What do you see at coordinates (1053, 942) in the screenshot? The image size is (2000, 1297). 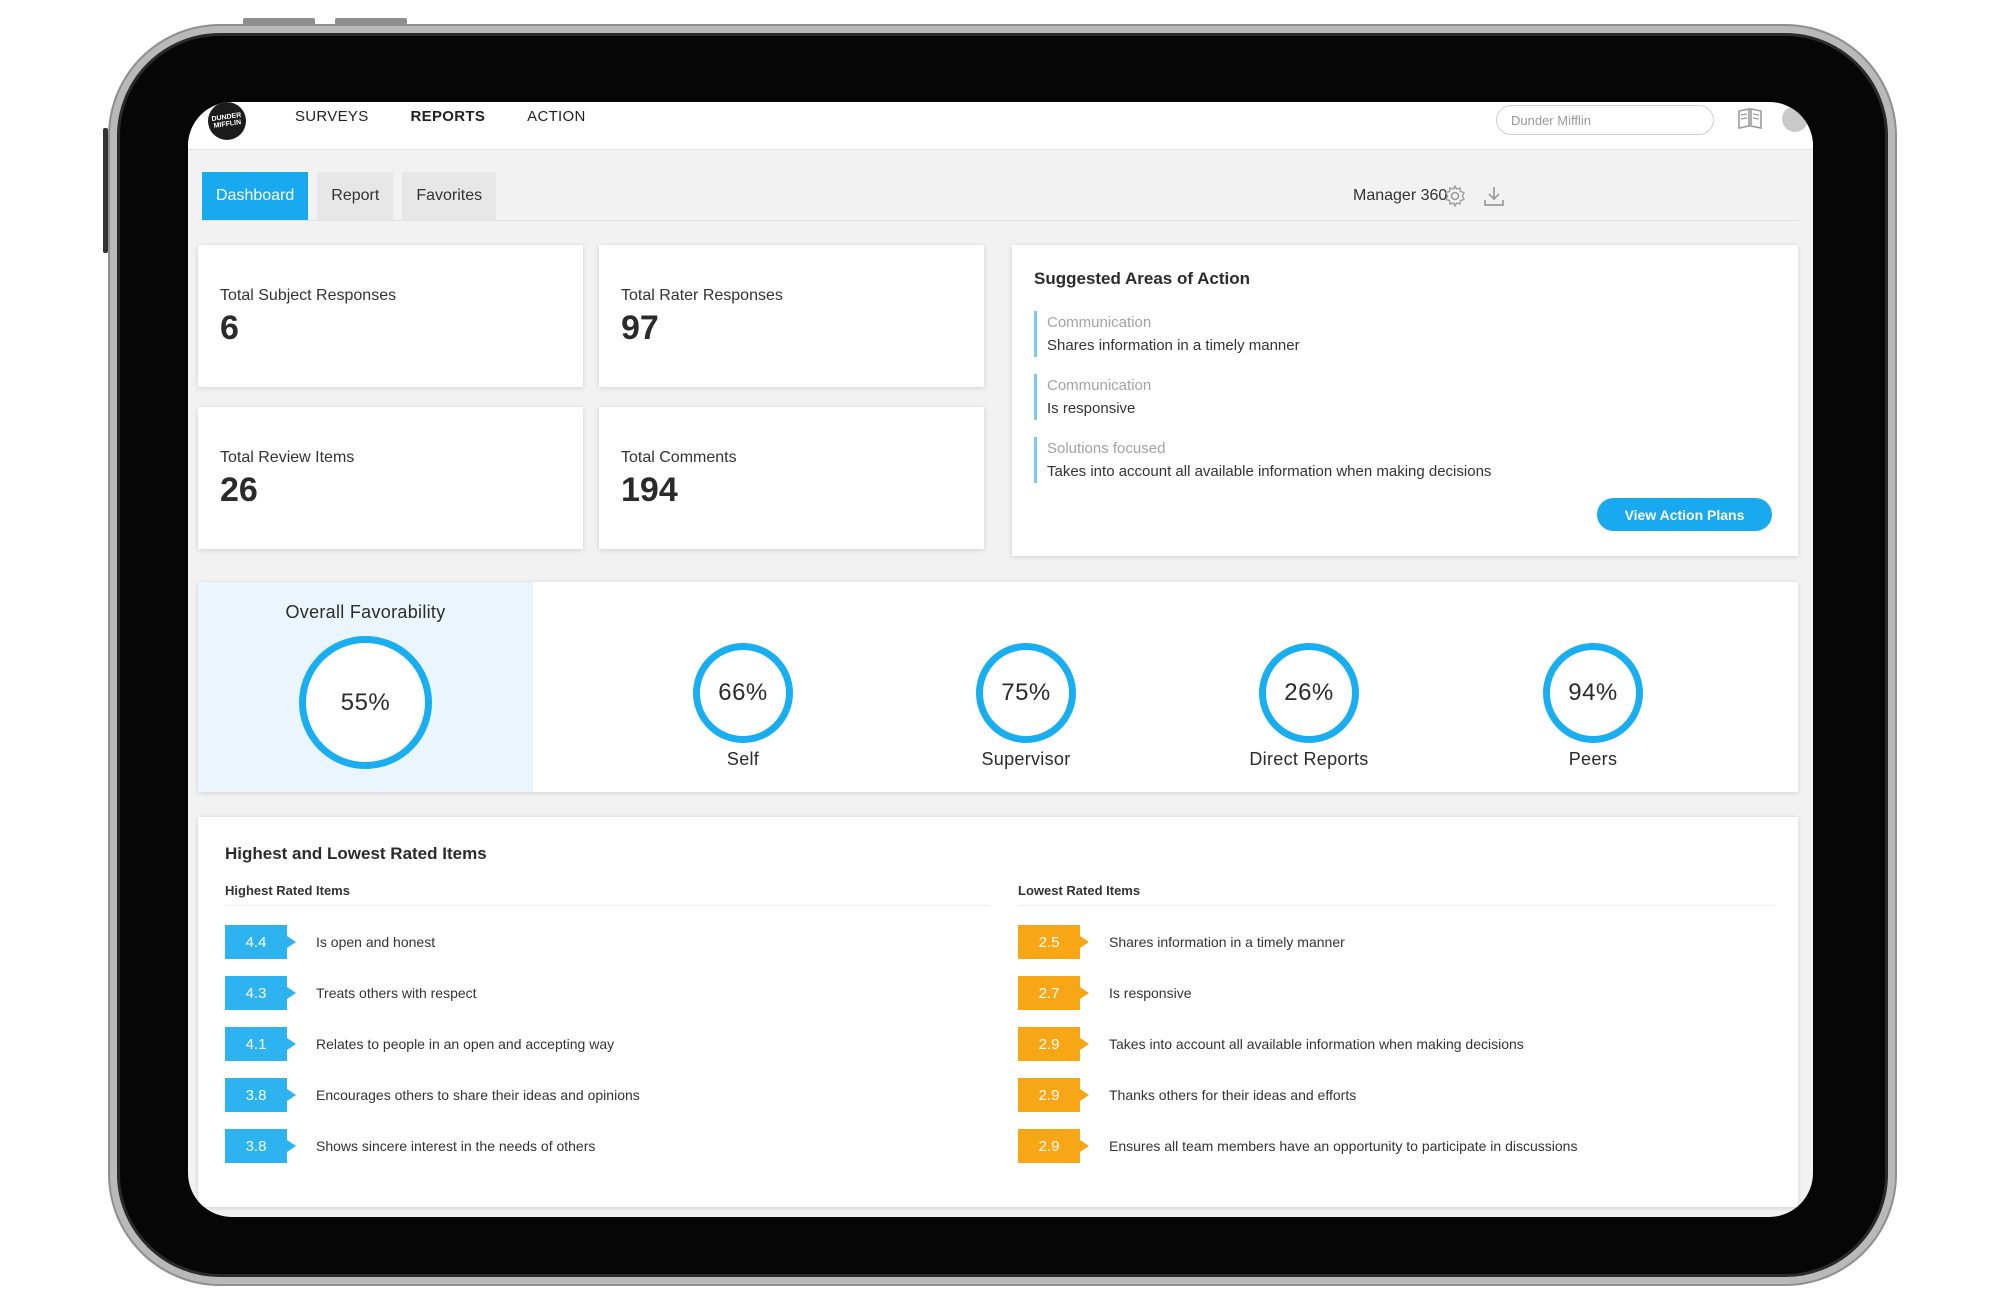 I see `score-badge: 2.5` at bounding box center [1053, 942].